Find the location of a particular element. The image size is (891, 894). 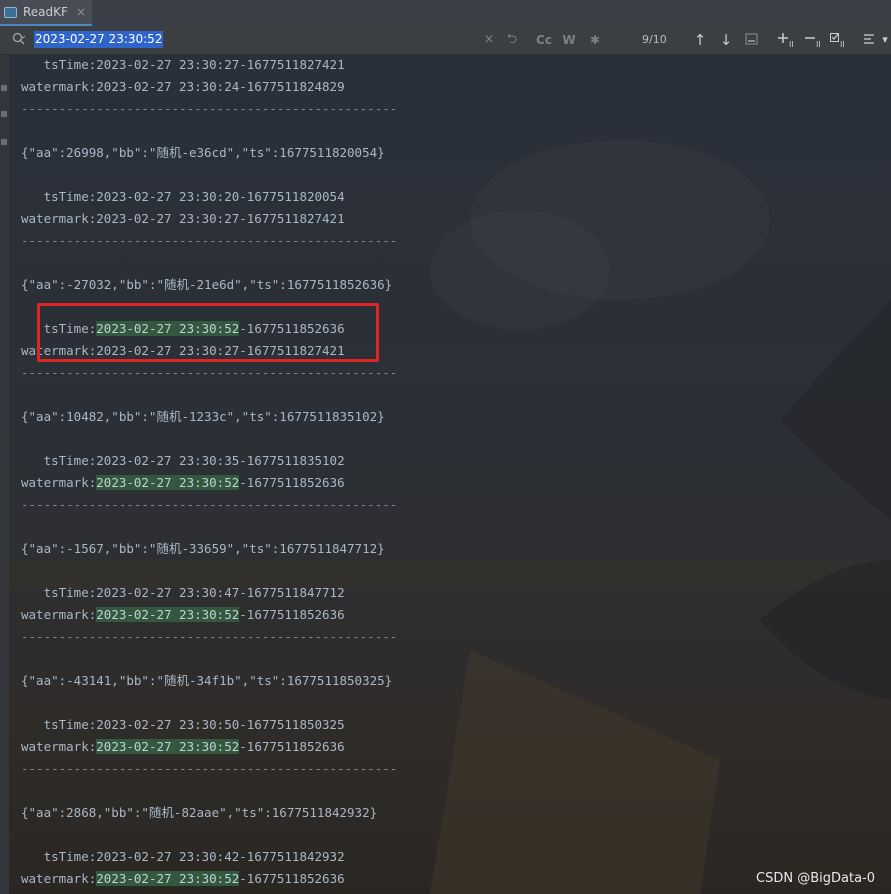

console-line: tsTime:2023-02-27 23:30:42-1677511842932 is located at coordinates (451, 857).